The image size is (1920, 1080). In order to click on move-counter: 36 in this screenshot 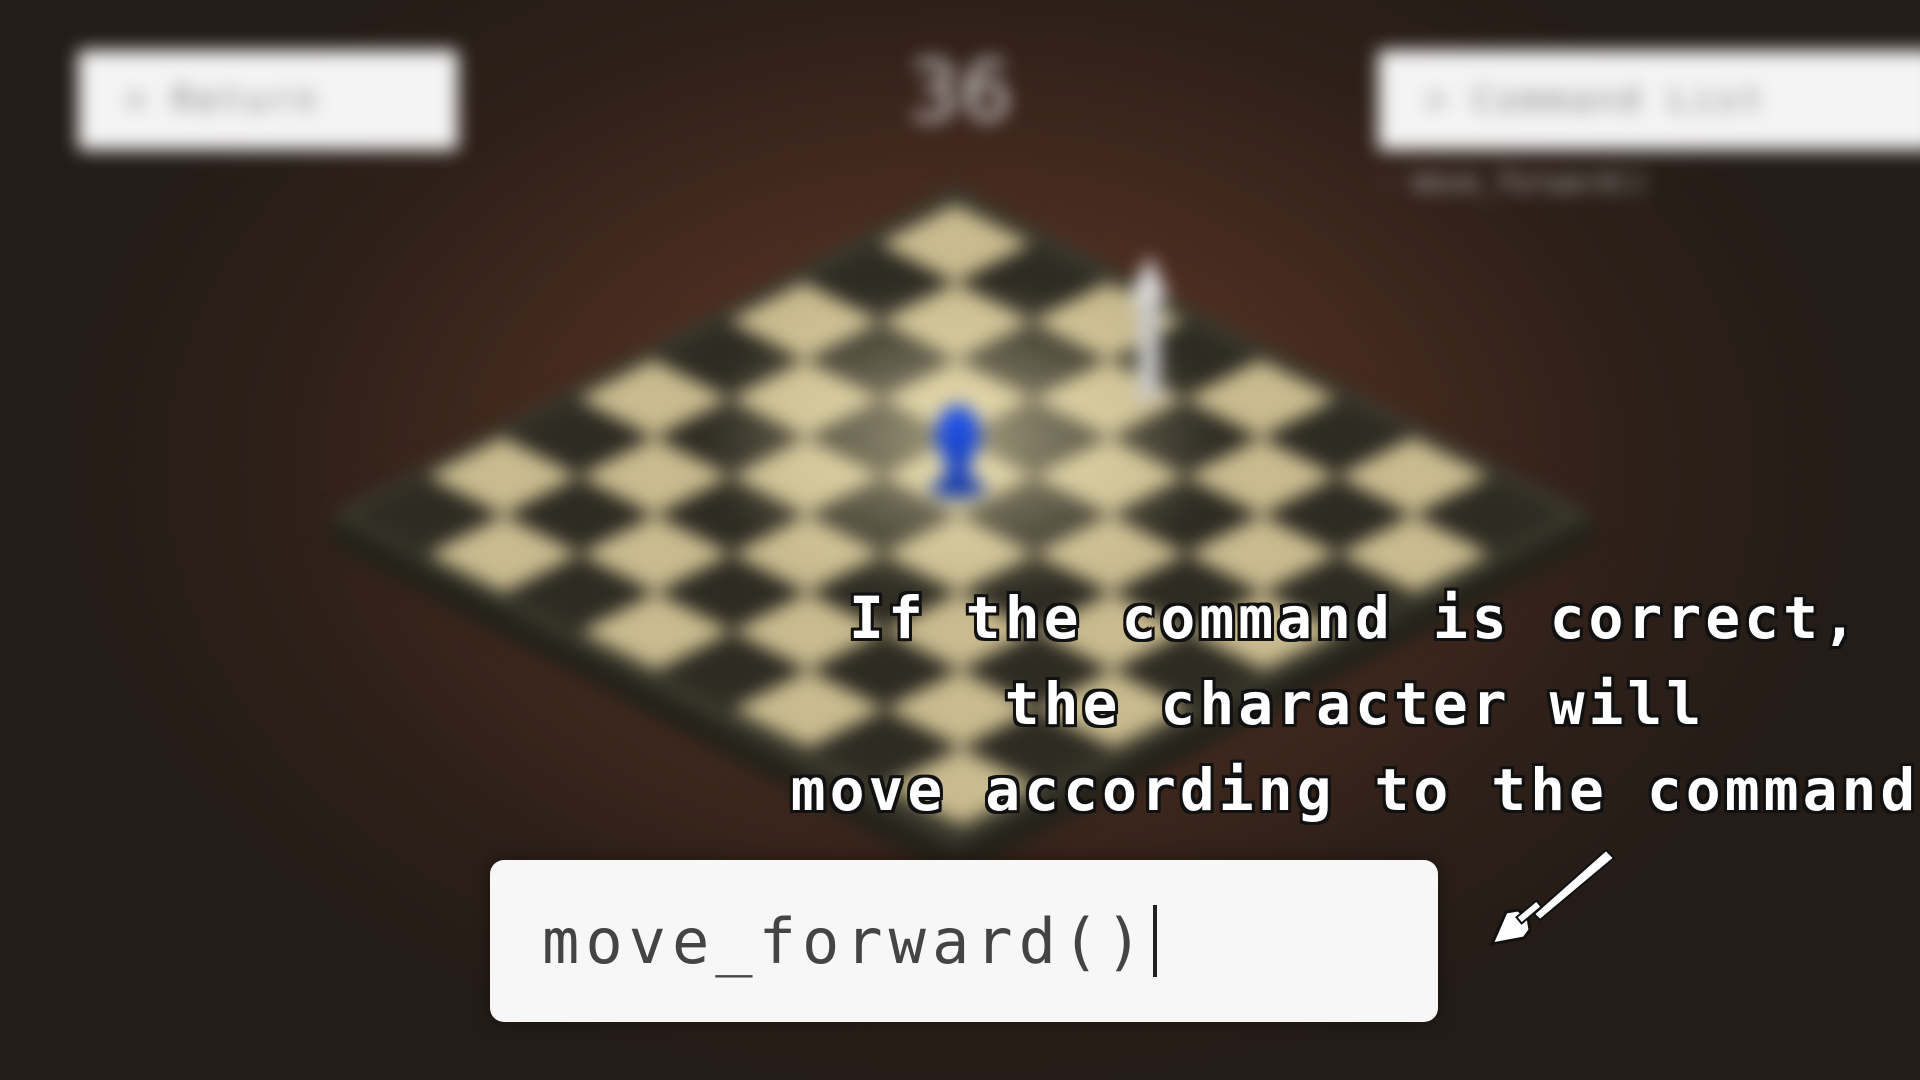, I will do `click(960, 92)`.